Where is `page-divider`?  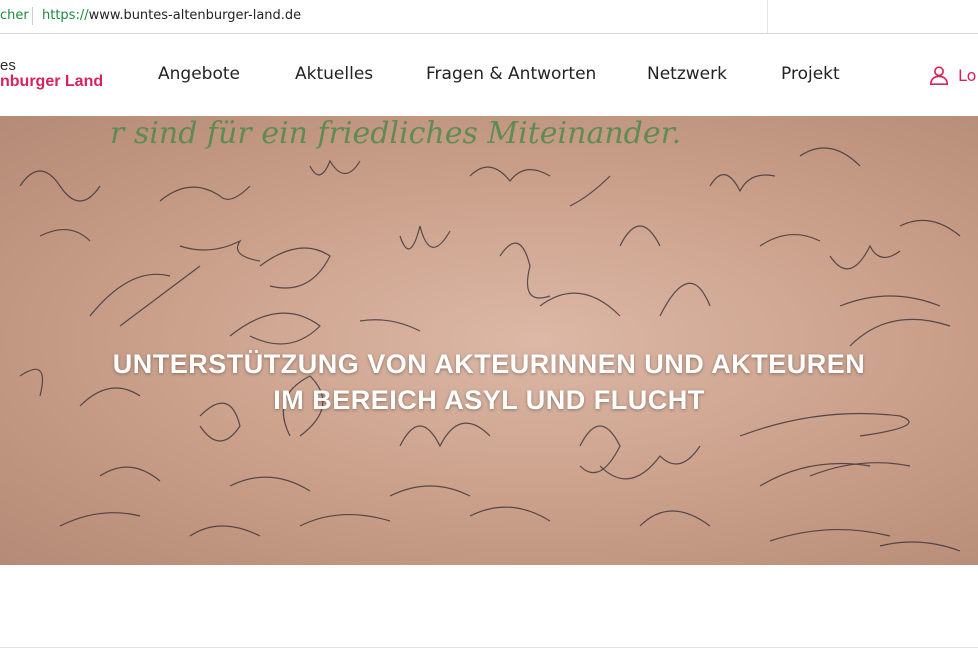
page-divider is located at coordinates (489, 647).